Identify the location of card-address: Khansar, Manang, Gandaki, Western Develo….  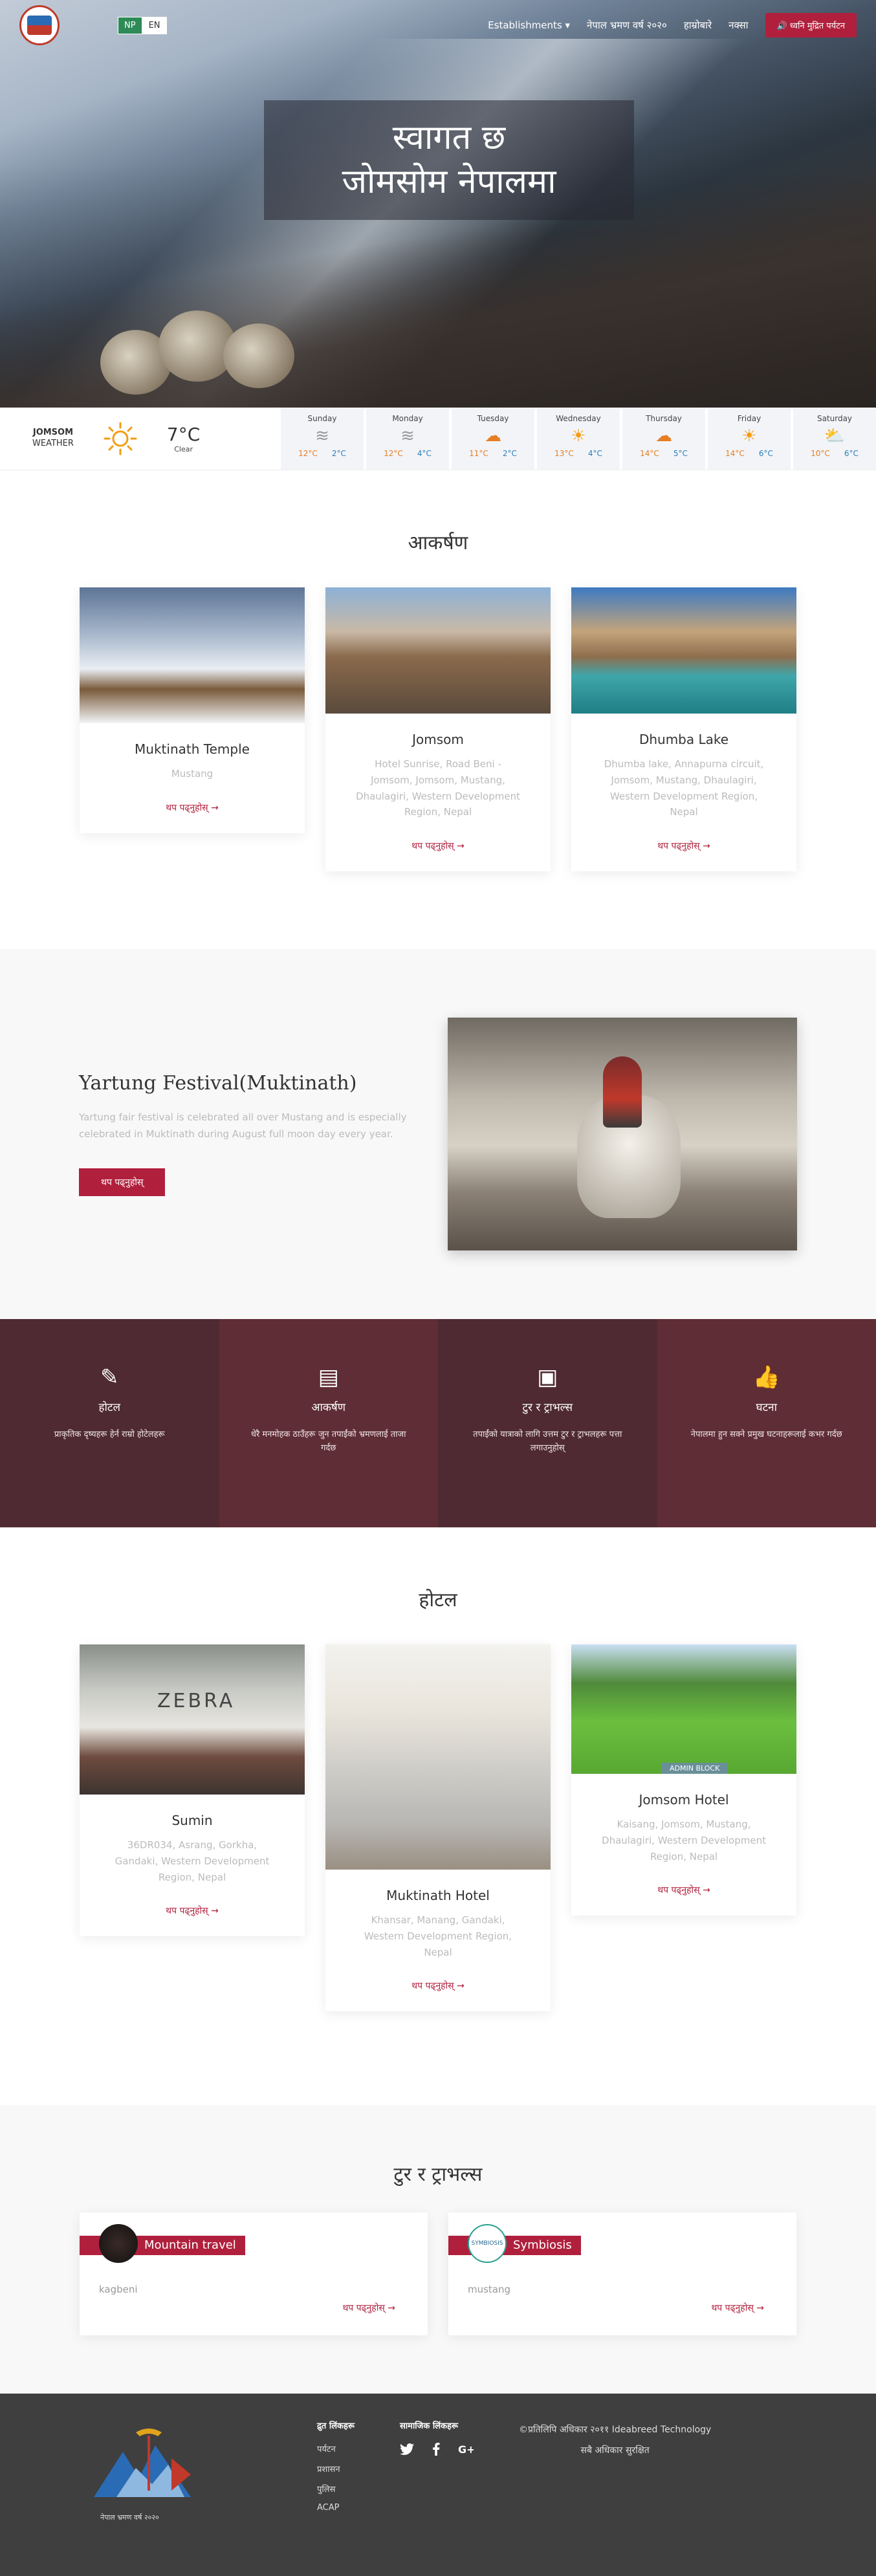
(438, 1936).